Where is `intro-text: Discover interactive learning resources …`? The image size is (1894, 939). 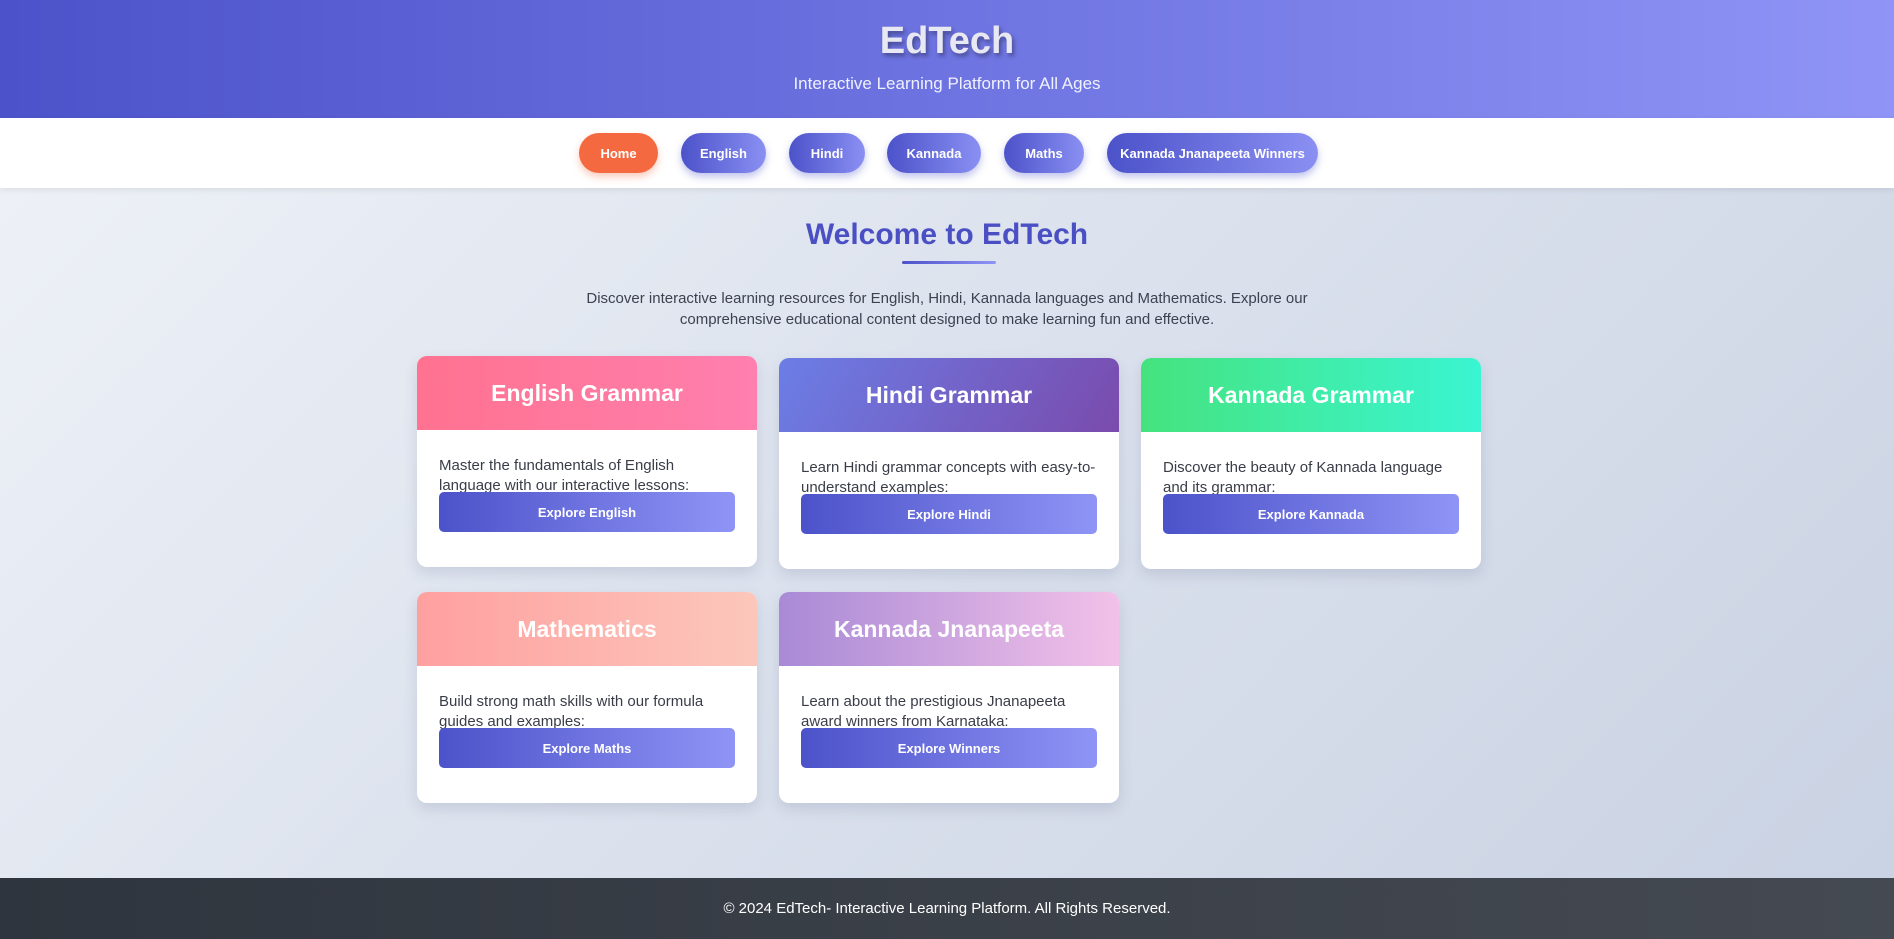
intro-text: Discover interactive learning resources … is located at coordinates (947, 309).